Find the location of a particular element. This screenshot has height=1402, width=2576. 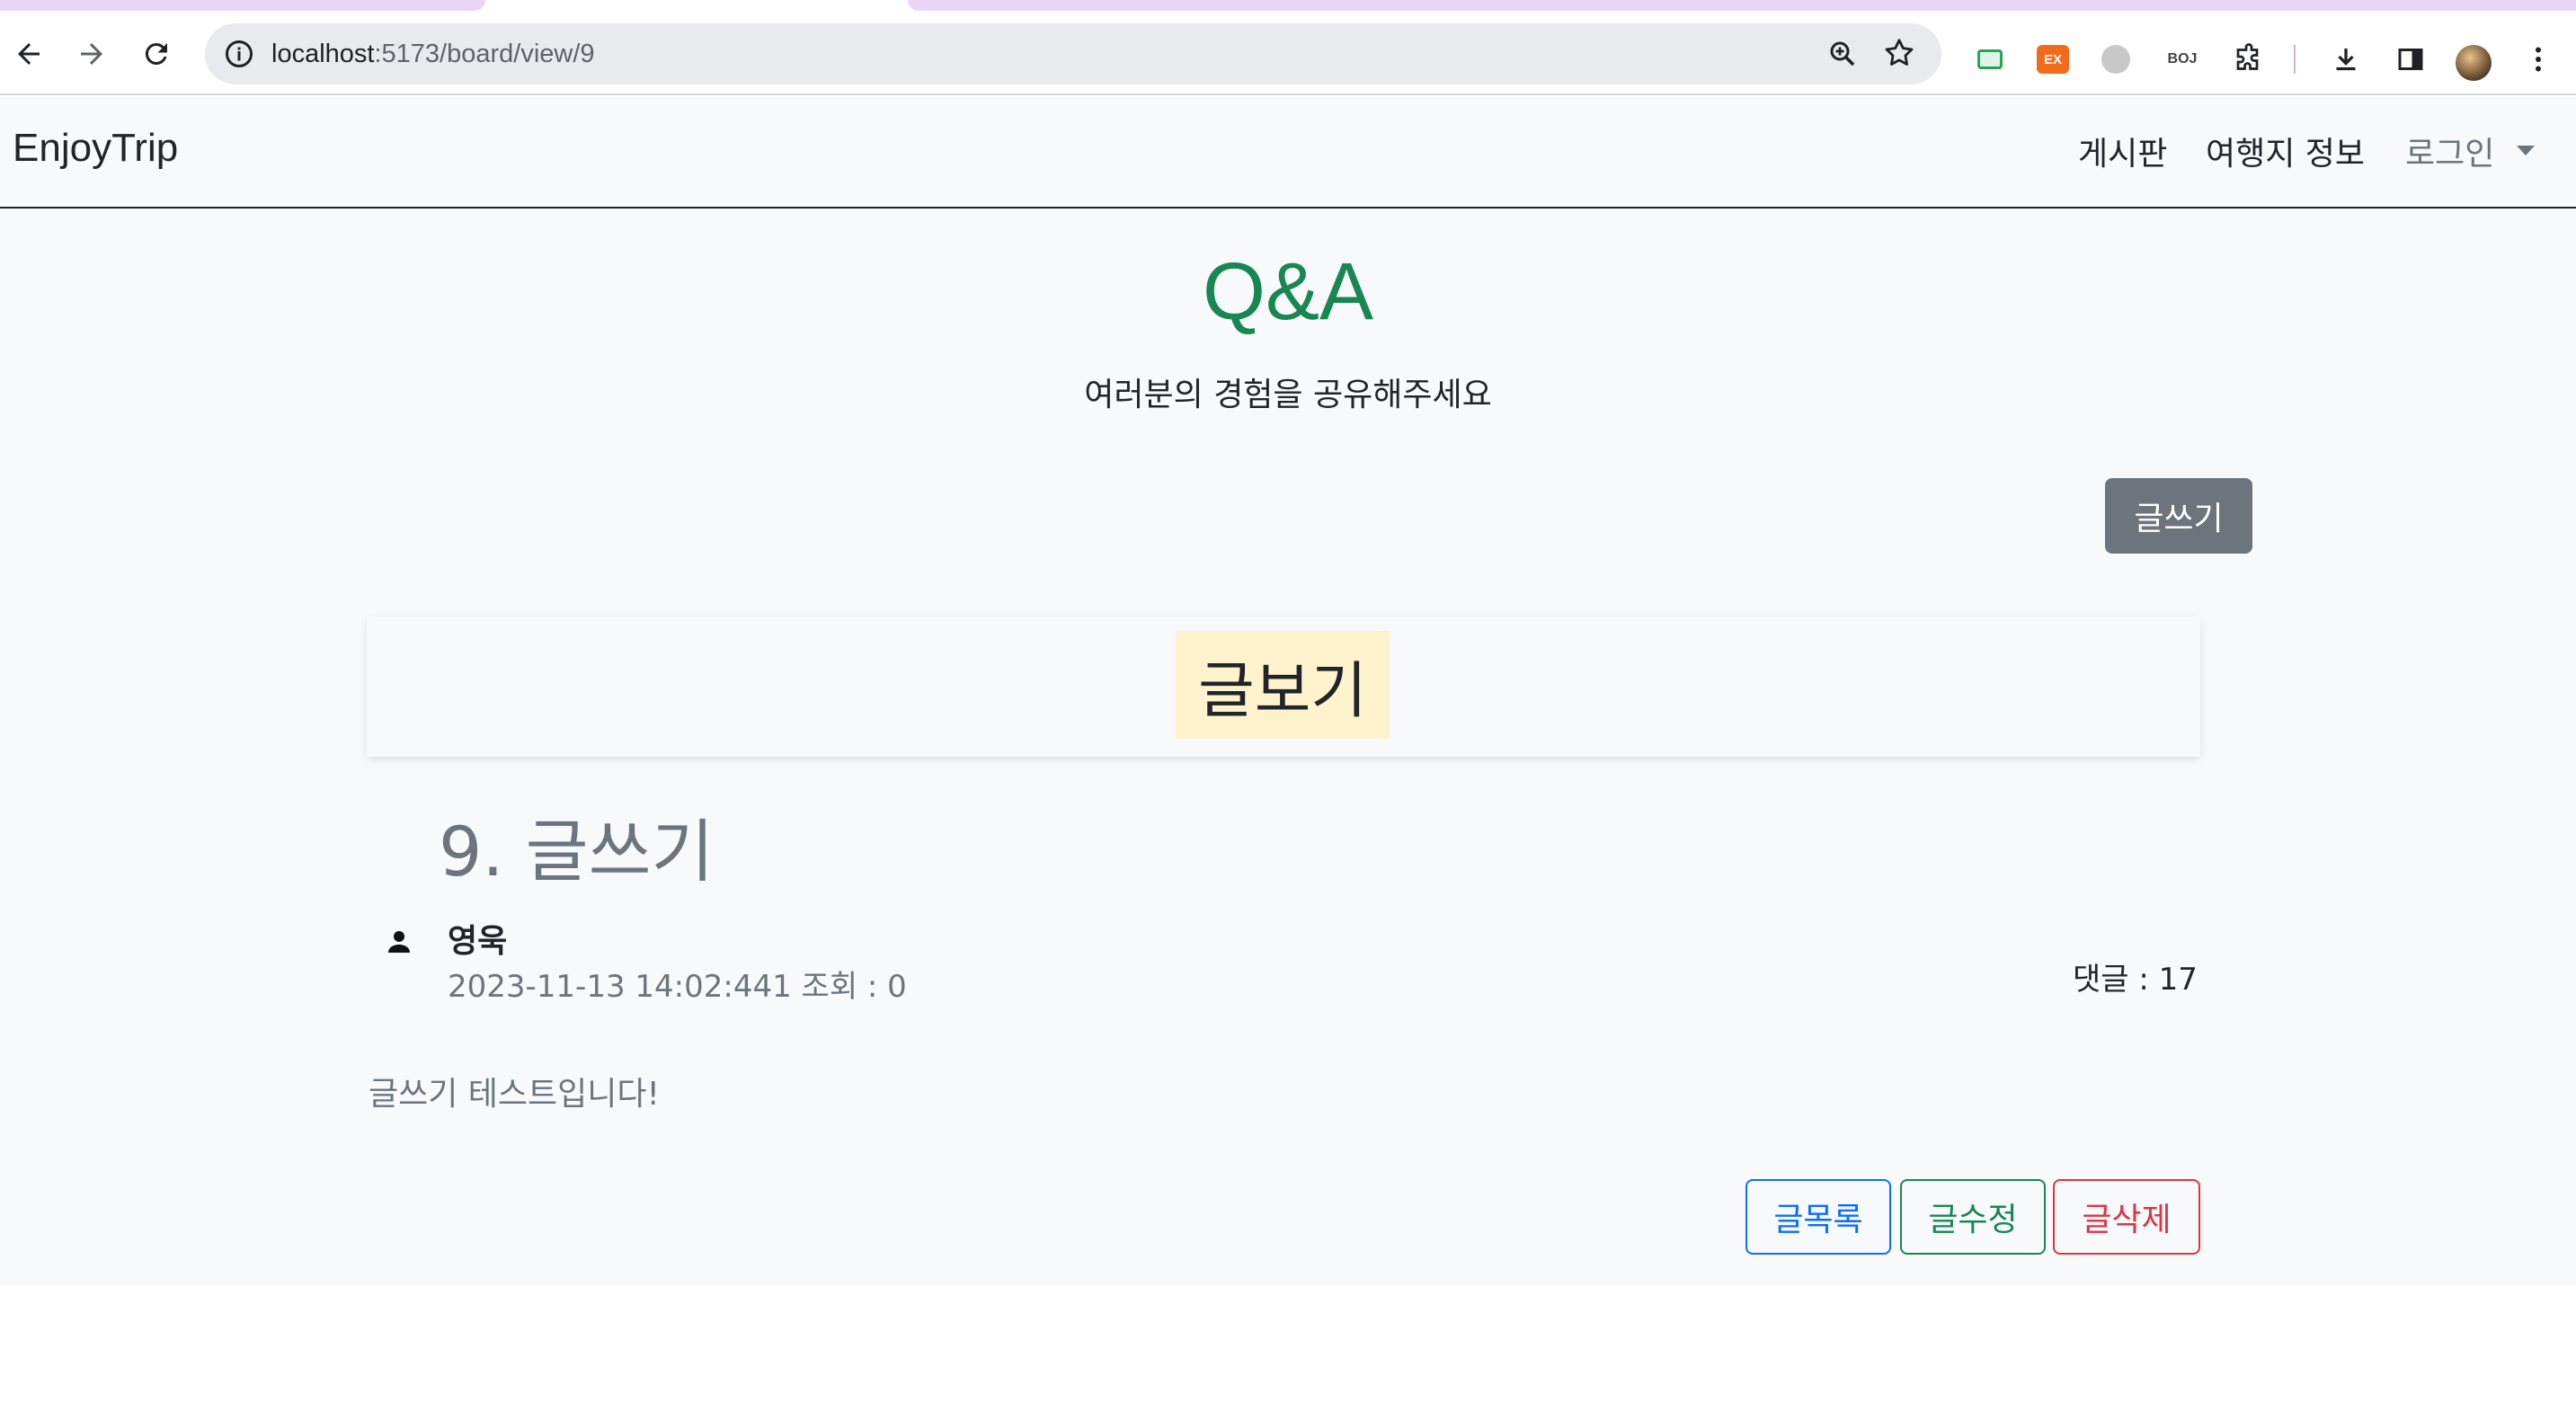

view-header-card: 글보기 is located at coordinates (1283, 687).